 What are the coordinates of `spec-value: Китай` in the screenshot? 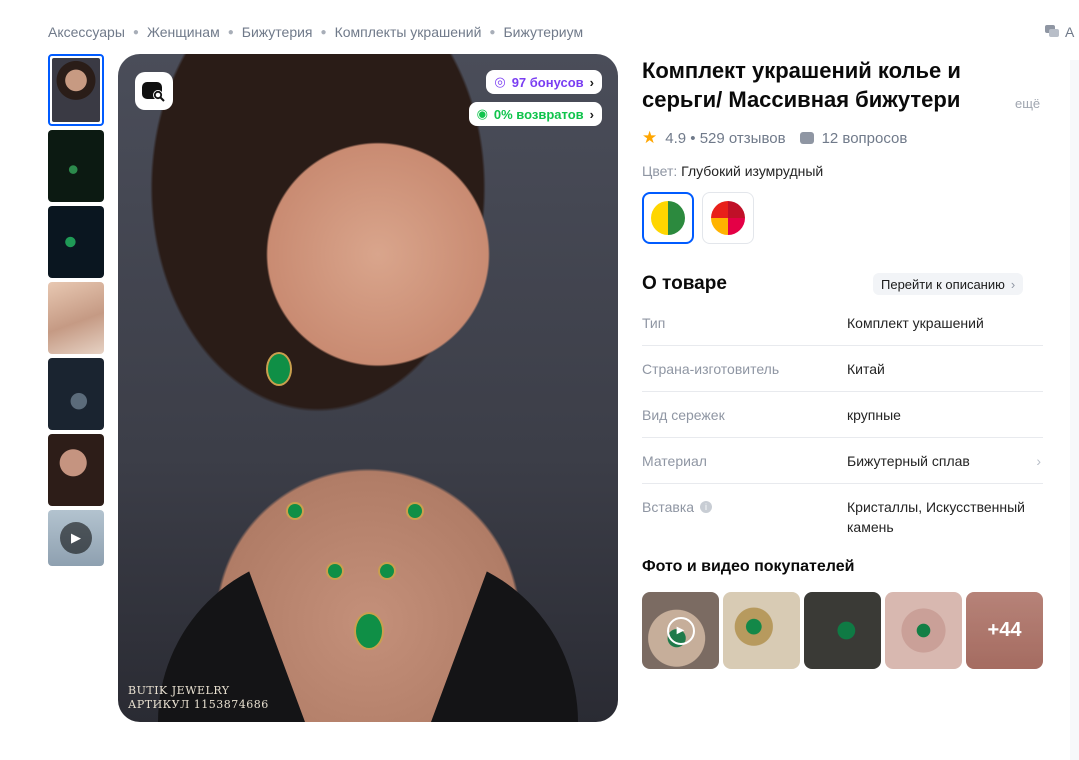 It's located at (866, 369).